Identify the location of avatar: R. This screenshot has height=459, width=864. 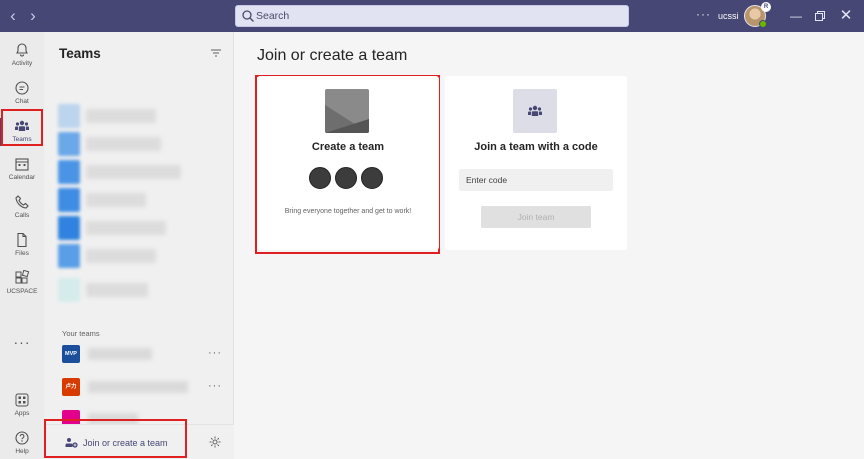
(757, 15).